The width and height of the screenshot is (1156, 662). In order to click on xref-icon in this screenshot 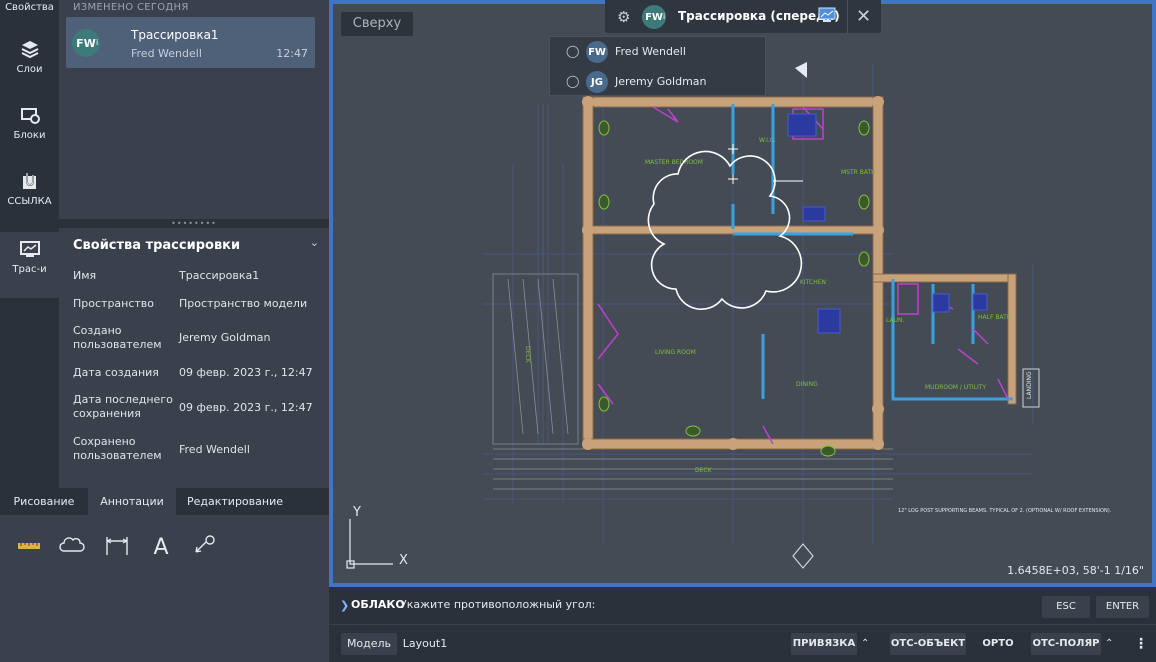, I will do `click(29, 181)`.